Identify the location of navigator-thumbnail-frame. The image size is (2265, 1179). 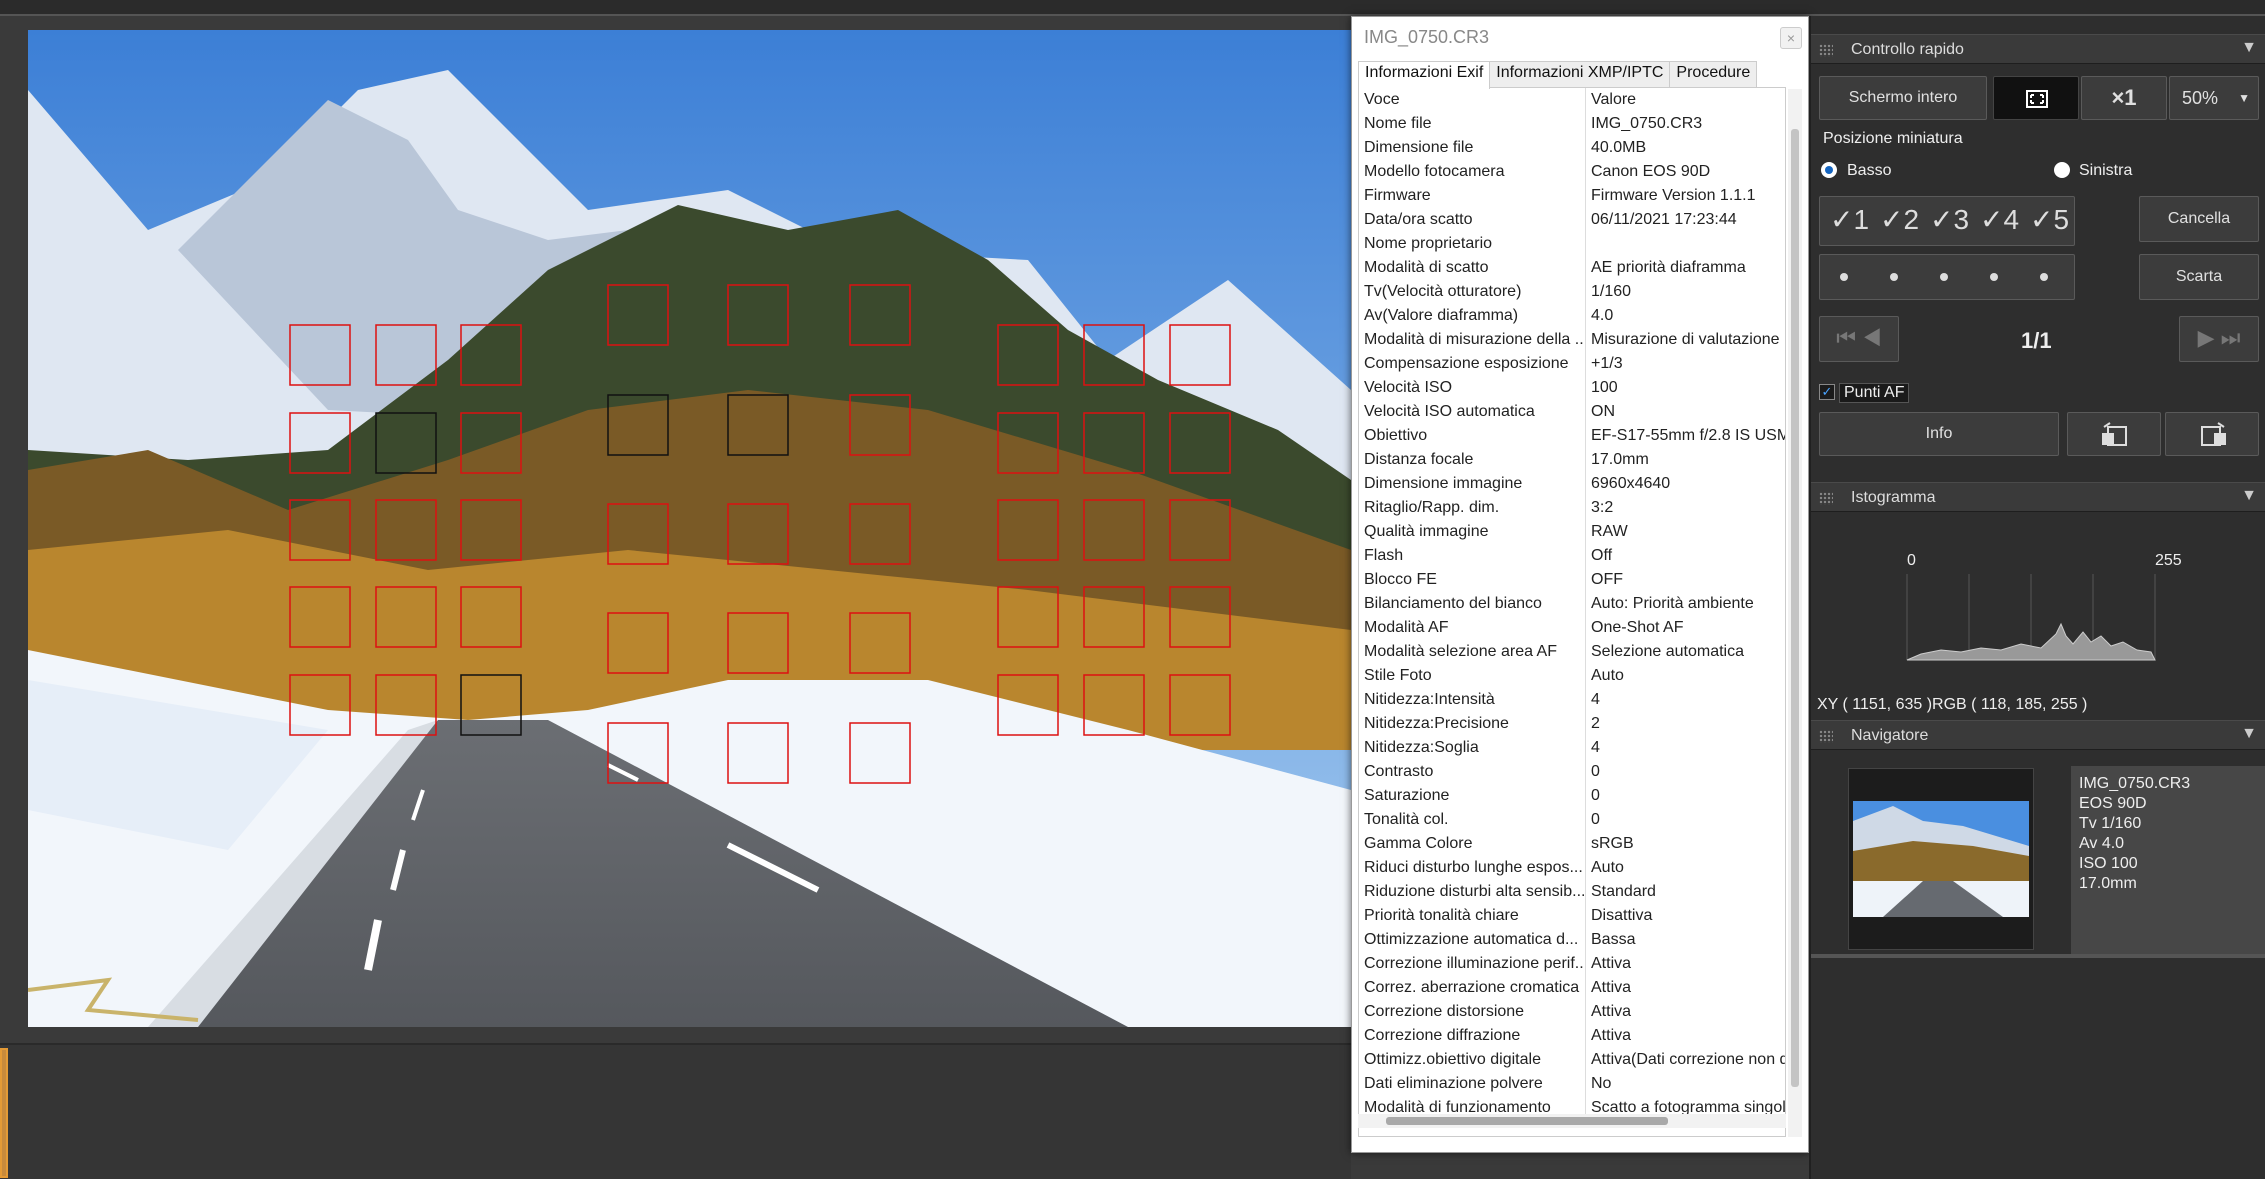
(1941, 859).